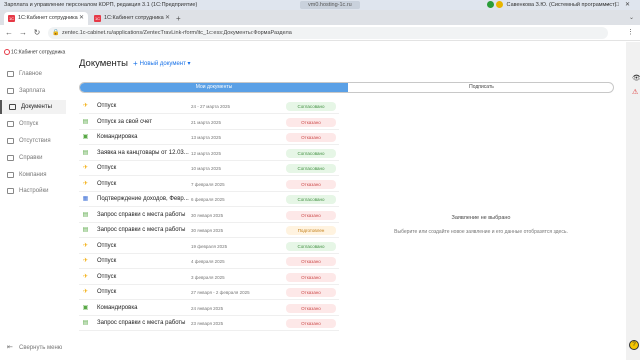  I want to click on document-row: ✈ Отпуск 3 февраля 2025 Отказано, so click(209, 277).